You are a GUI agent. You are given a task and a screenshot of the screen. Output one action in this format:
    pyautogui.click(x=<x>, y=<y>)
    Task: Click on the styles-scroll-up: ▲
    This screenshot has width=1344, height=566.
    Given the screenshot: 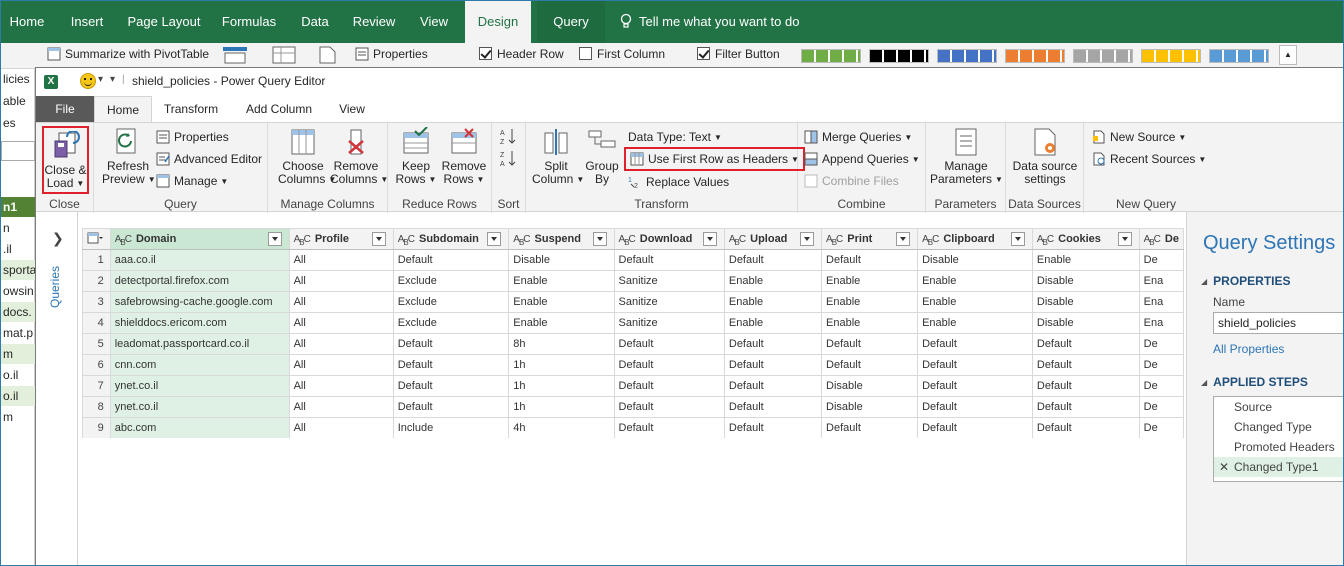 What is the action you would take?
    pyautogui.click(x=1288, y=55)
    